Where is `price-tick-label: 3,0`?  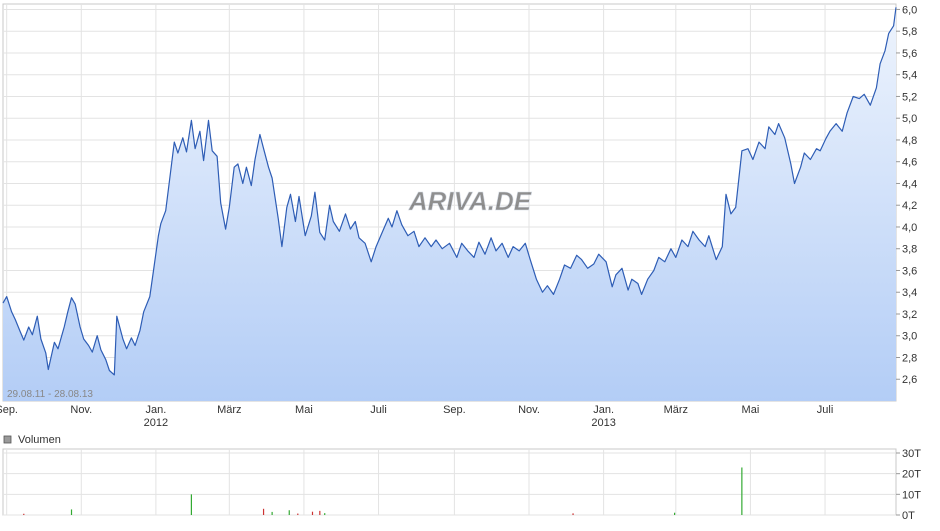 price-tick-label: 3,0 is located at coordinates (909, 337).